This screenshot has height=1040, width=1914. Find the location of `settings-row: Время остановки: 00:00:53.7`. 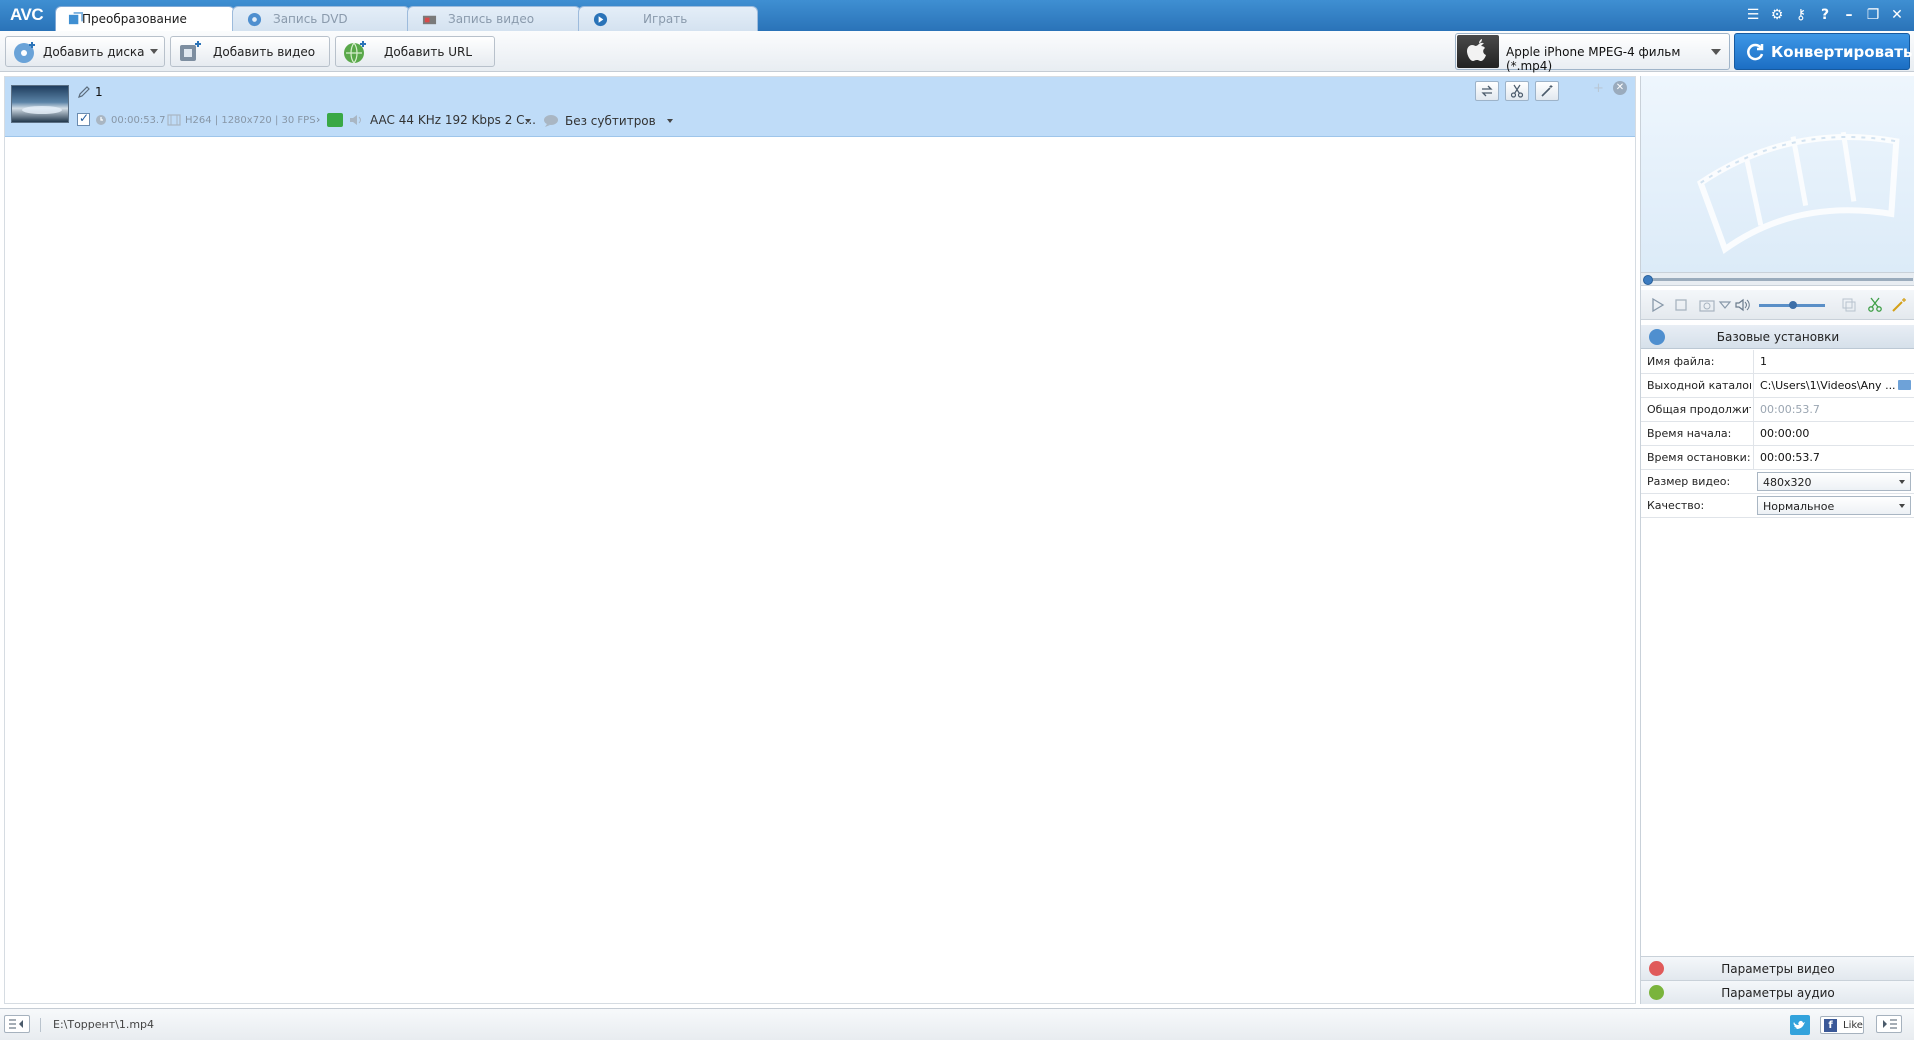

settings-row: Время остановки: 00:00:53.7 is located at coordinates (1777, 458).